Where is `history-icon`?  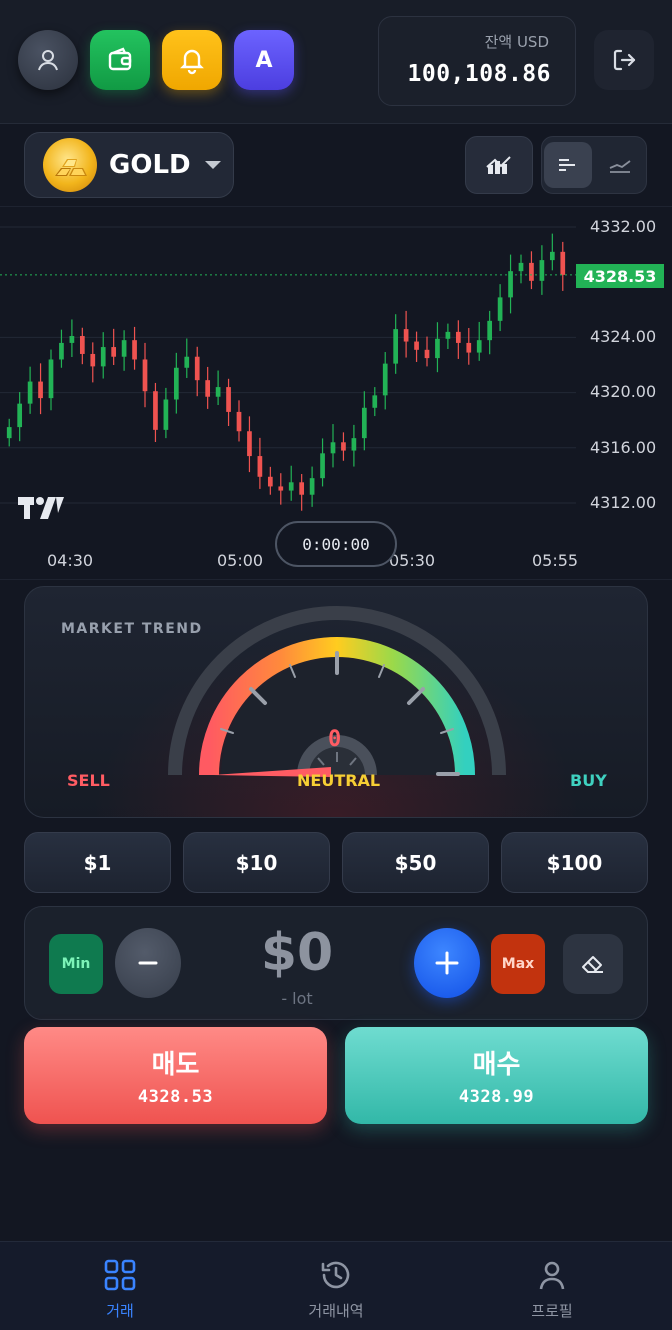
history-icon is located at coordinates (335, 1275).